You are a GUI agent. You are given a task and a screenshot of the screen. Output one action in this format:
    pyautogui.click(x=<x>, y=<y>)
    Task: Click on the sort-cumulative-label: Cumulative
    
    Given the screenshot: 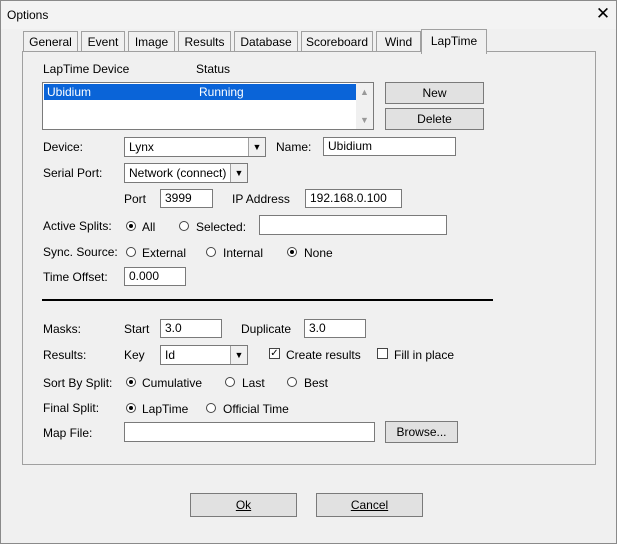 What is the action you would take?
    pyautogui.click(x=172, y=383)
    